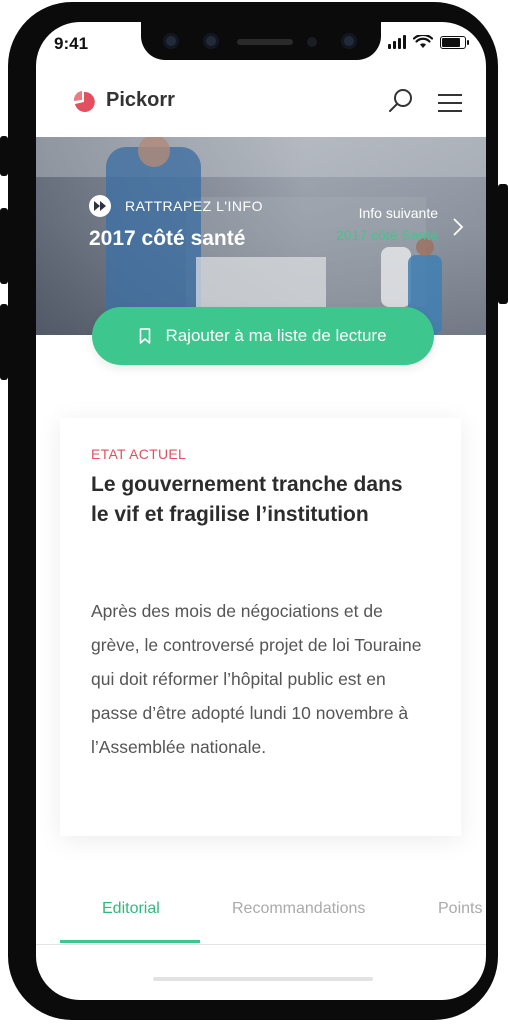 The image size is (508, 1024). I want to click on status-icons, so click(428, 42).